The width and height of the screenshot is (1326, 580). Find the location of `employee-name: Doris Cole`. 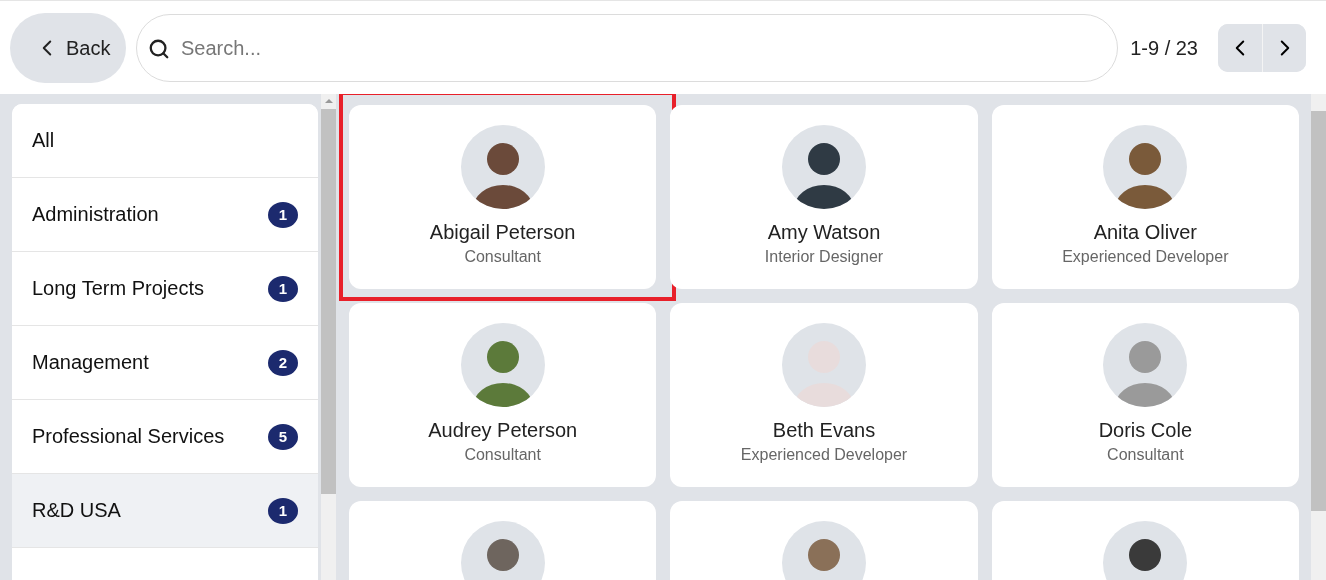

employee-name: Doris Cole is located at coordinates (1145, 430).